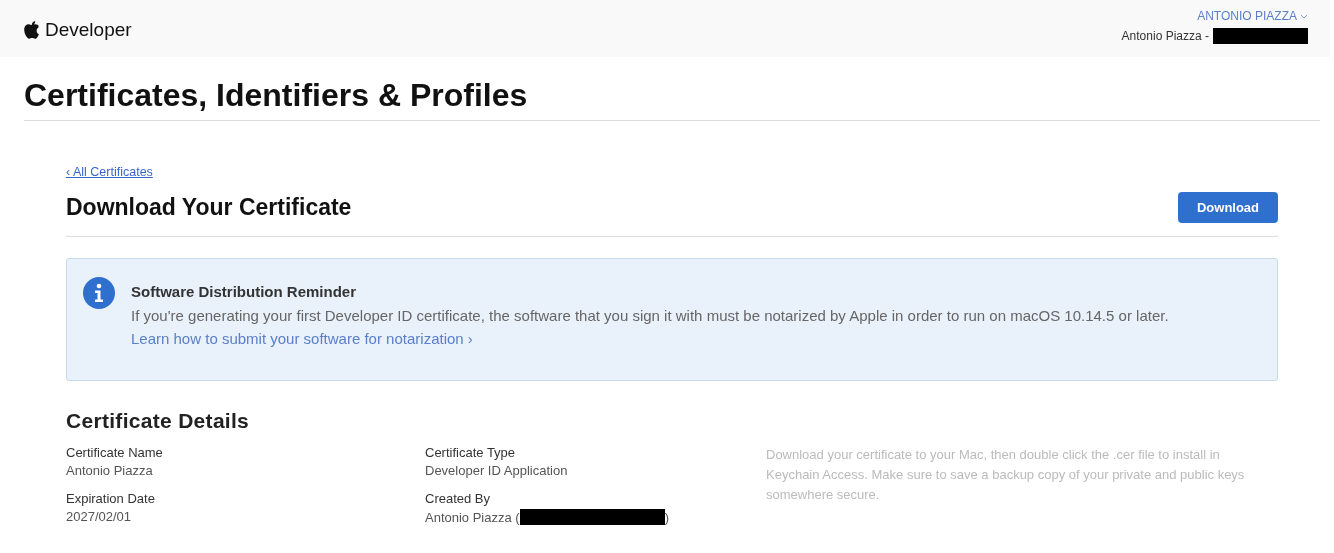  Describe the element at coordinates (1304, 16) in the screenshot. I see `chevron-icon` at that location.